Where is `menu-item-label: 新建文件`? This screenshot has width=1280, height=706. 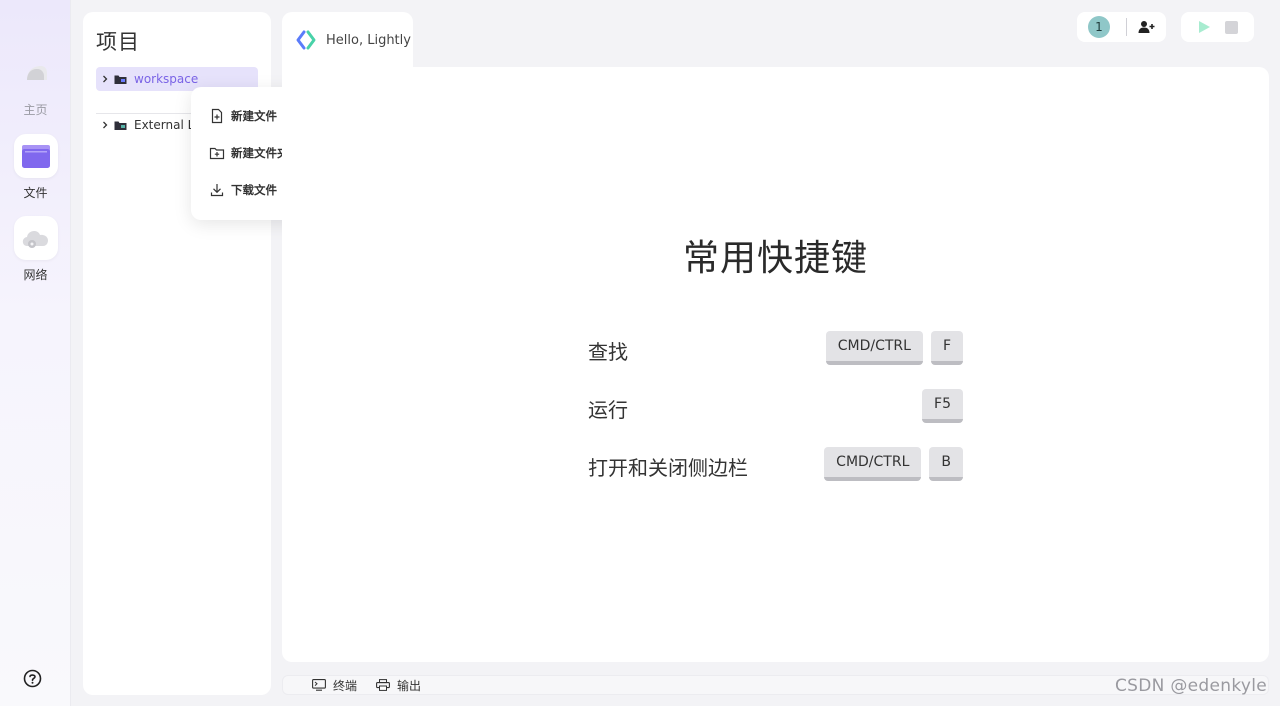
menu-item-label: 新建文件 is located at coordinates (254, 115).